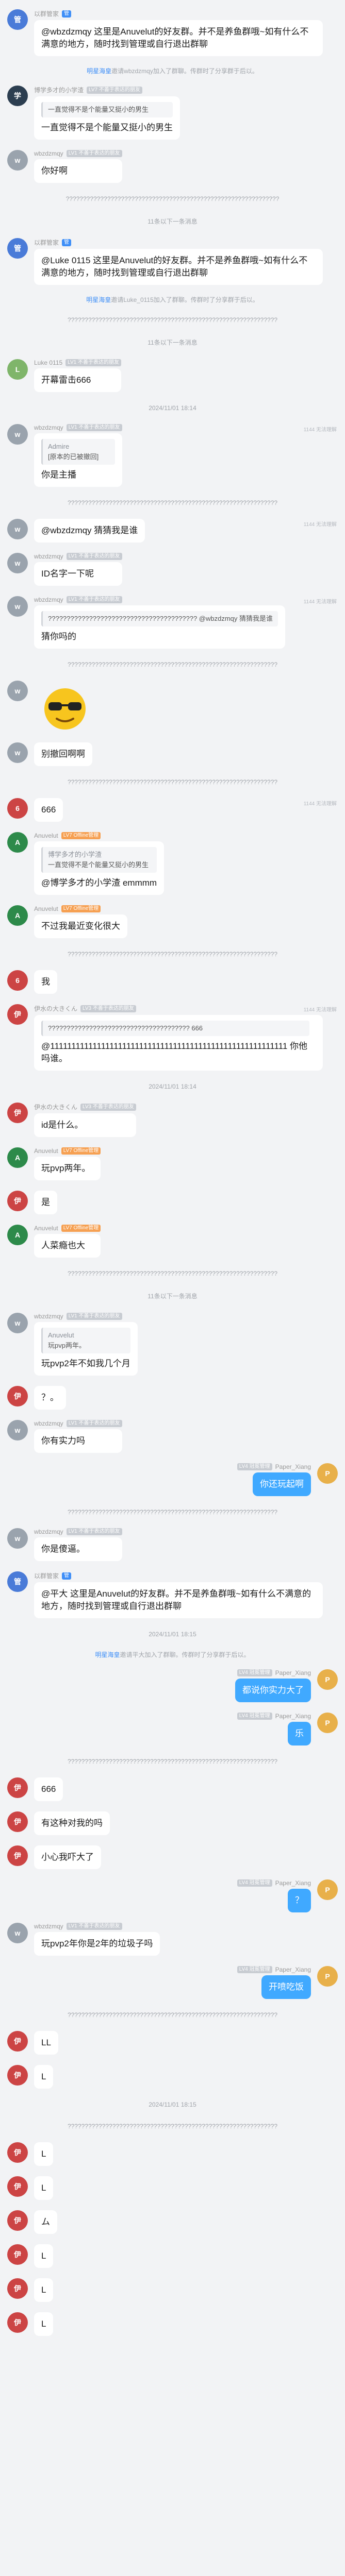  What do you see at coordinates (68, 1246) in the screenshot?
I see `message-bubble: 人菜瘾也大` at bounding box center [68, 1246].